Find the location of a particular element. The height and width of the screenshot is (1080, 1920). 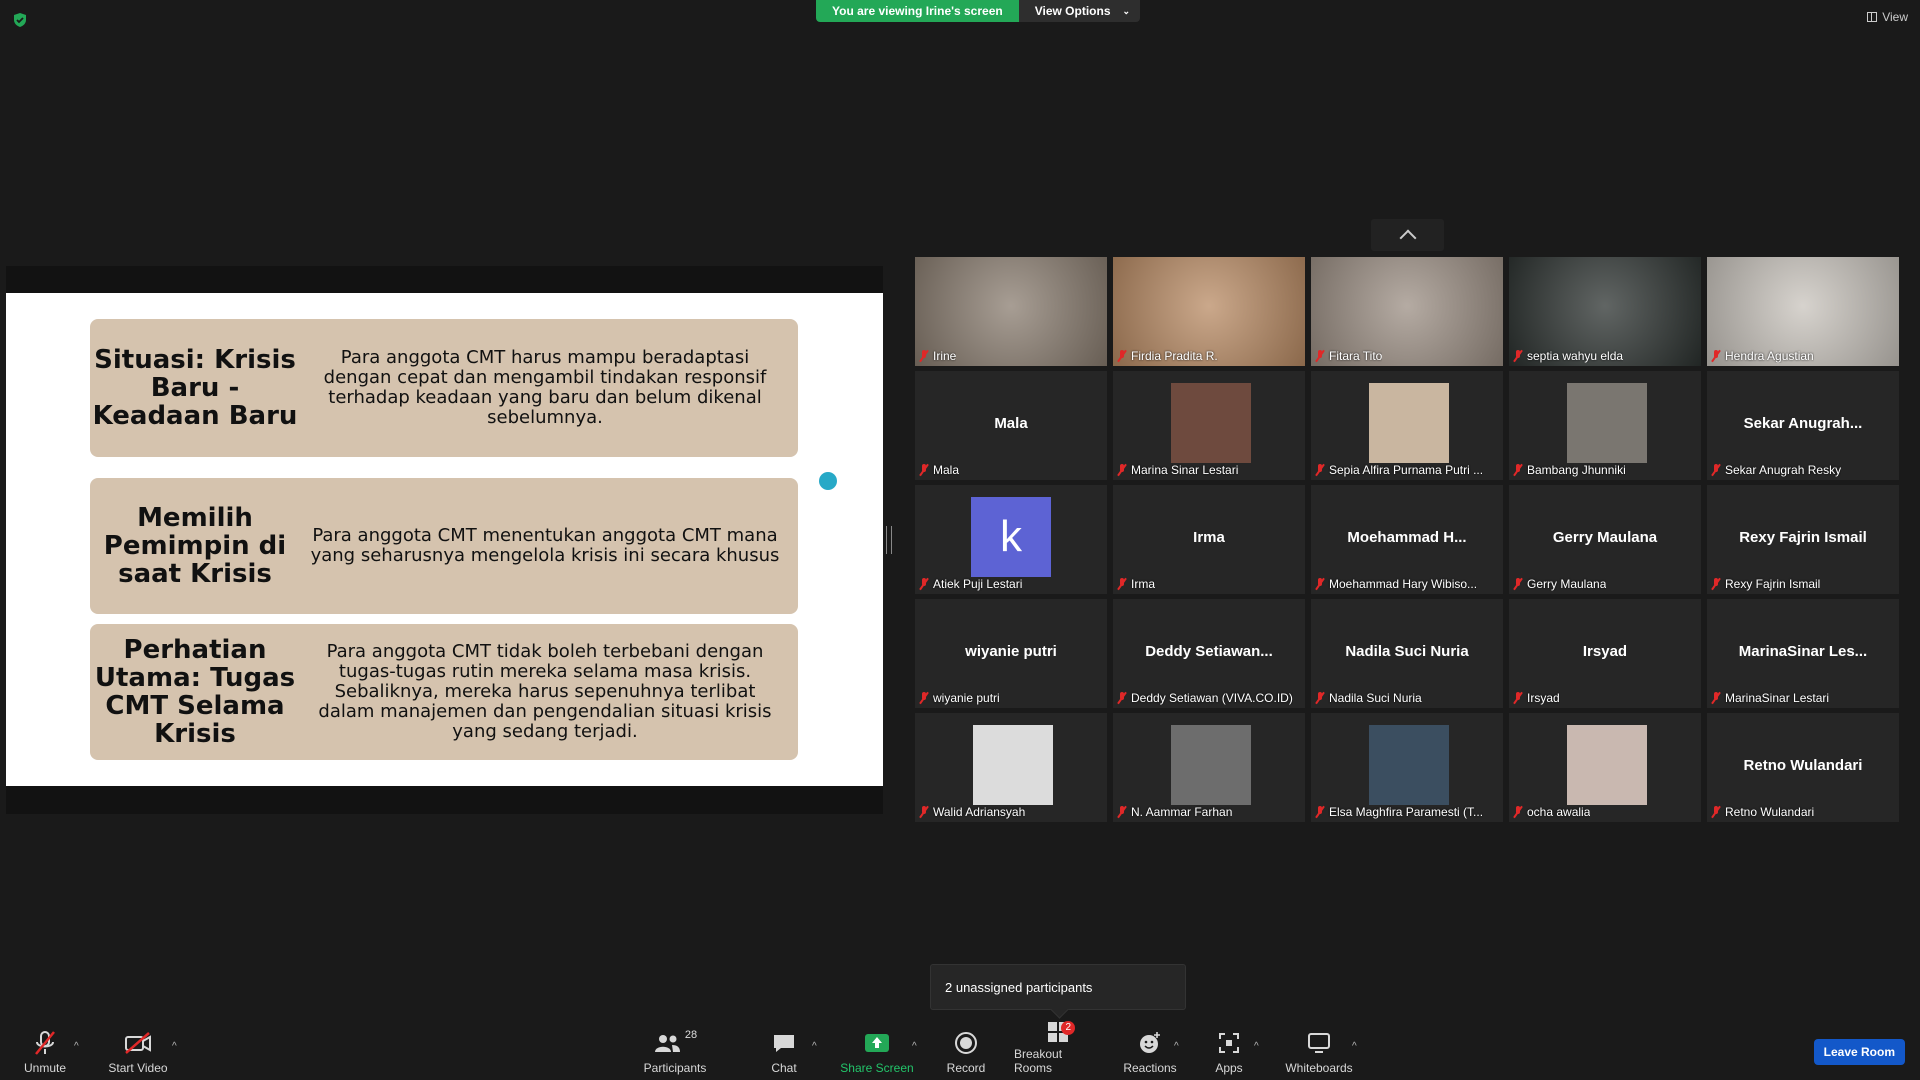

apps-options-caret: ^ is located at coordinates (1256, 1046).